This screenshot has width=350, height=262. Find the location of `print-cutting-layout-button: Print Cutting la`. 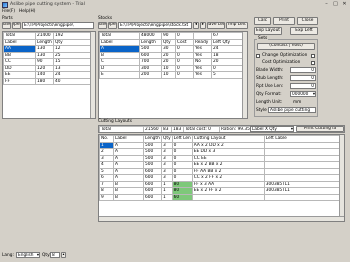

print-cutting-layout-button: Print Cutting la is located at coordinates (320, 129).